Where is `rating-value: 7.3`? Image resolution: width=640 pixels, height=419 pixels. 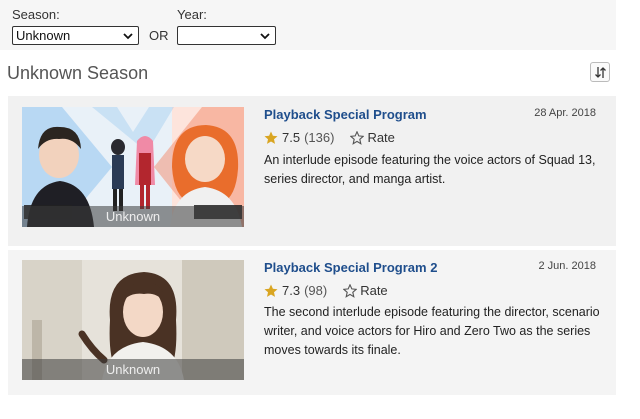
rating-value: 7.3 is located at coordinates (291, 290).